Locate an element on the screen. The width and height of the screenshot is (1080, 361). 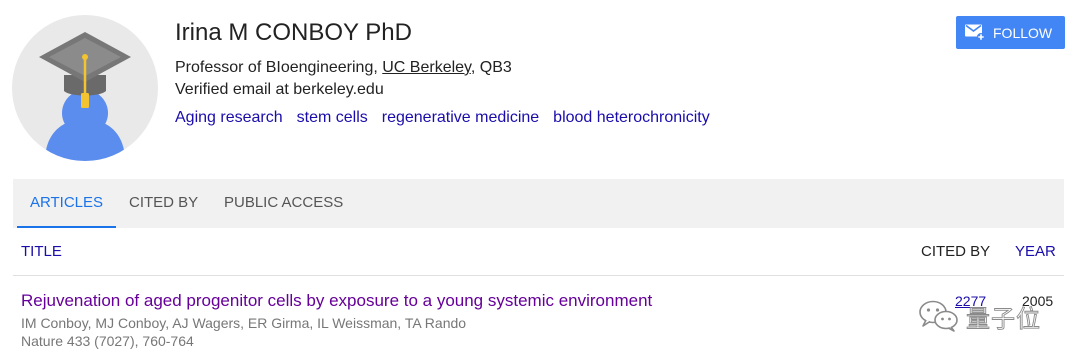
email-follow-icon is located at coordinates (975, 32).